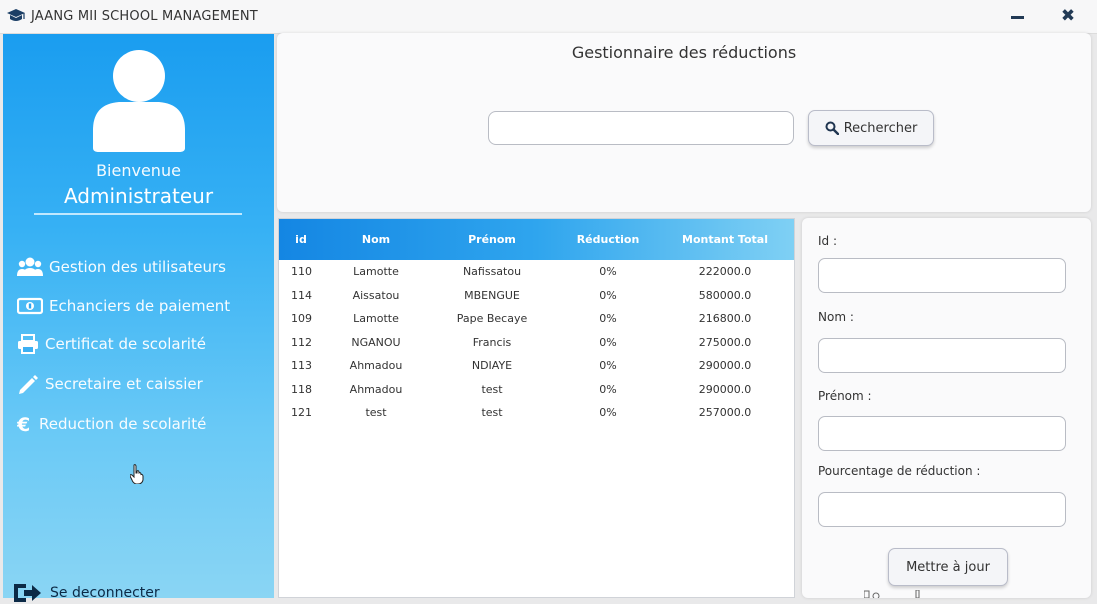 The width and height of the screenshot is (1097, 604). Describe the element at coordinates (376, 342) in the screenshot. I see `cell-nom: NGANOU` at that location.